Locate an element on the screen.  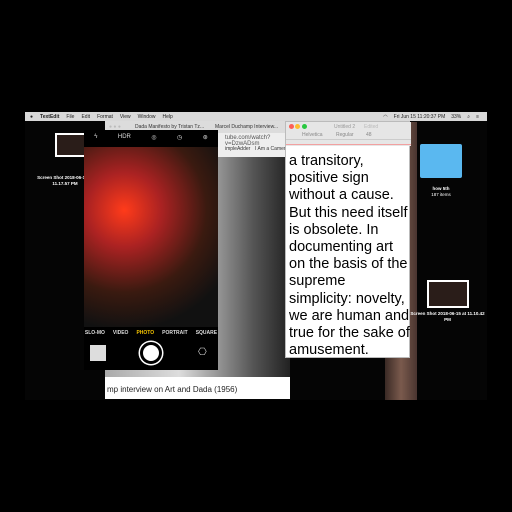
clock: Fri Jun 15 11:20:37 PM is located at coordinates (420, 117).